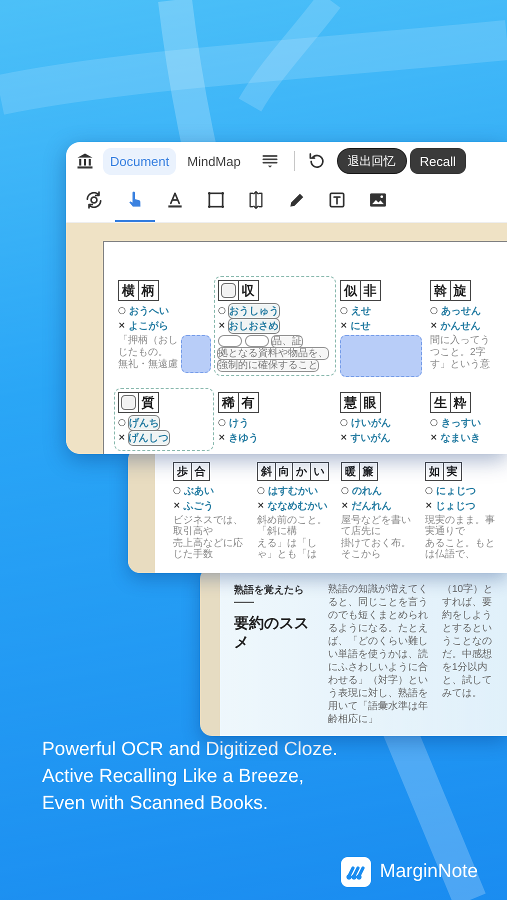  Describe the element at coordinates (458, 352) in the screenshot. I see `body-text: つこと。2字` at that location.